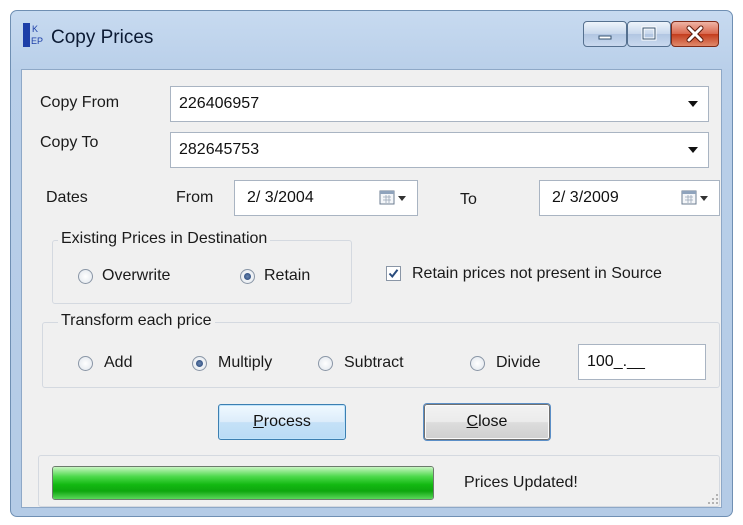 This screenshot has width=743, height=525. Describe the element at coordinates (67, 197) in the screenshot. I see `dates-label: Dates` at that location.